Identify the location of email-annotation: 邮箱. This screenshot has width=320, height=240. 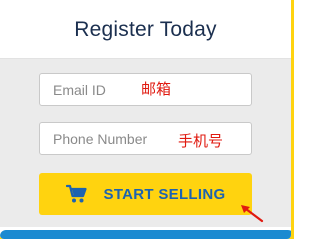
(156, 89).